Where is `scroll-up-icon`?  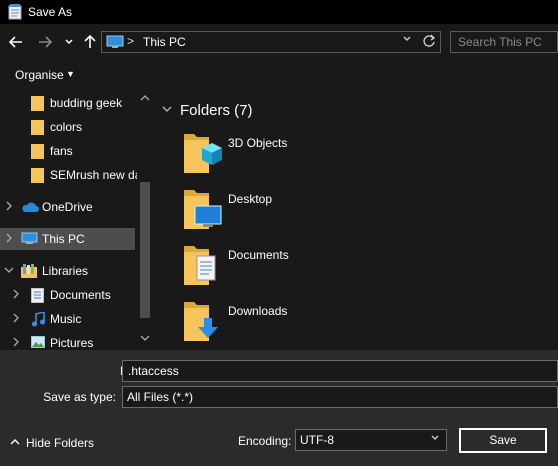 scroll-up-icon is located at coordinates (145, 99).